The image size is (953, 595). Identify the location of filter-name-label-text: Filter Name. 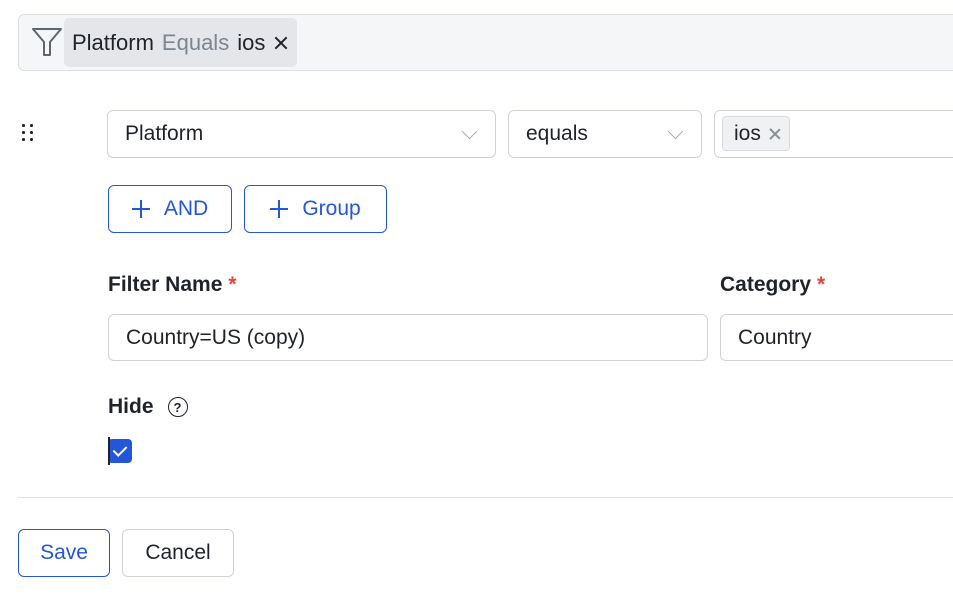
(165, 284).